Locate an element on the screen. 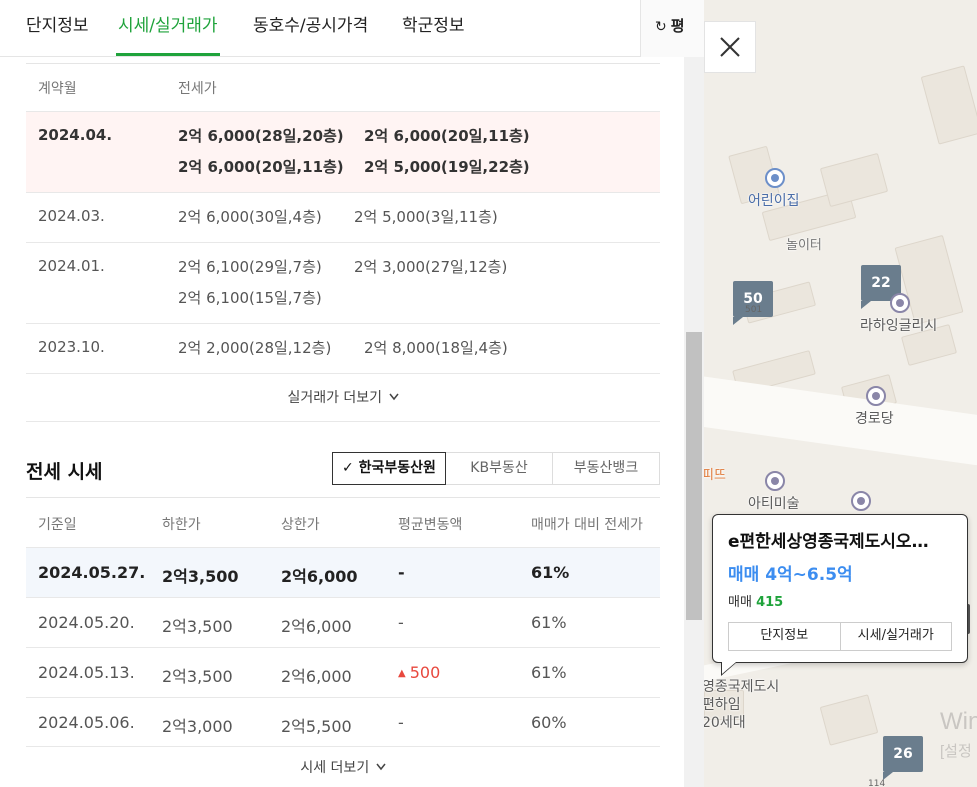  deal-entry: 2억 6,100(15일,7층) is located at coordinates (250, 298).